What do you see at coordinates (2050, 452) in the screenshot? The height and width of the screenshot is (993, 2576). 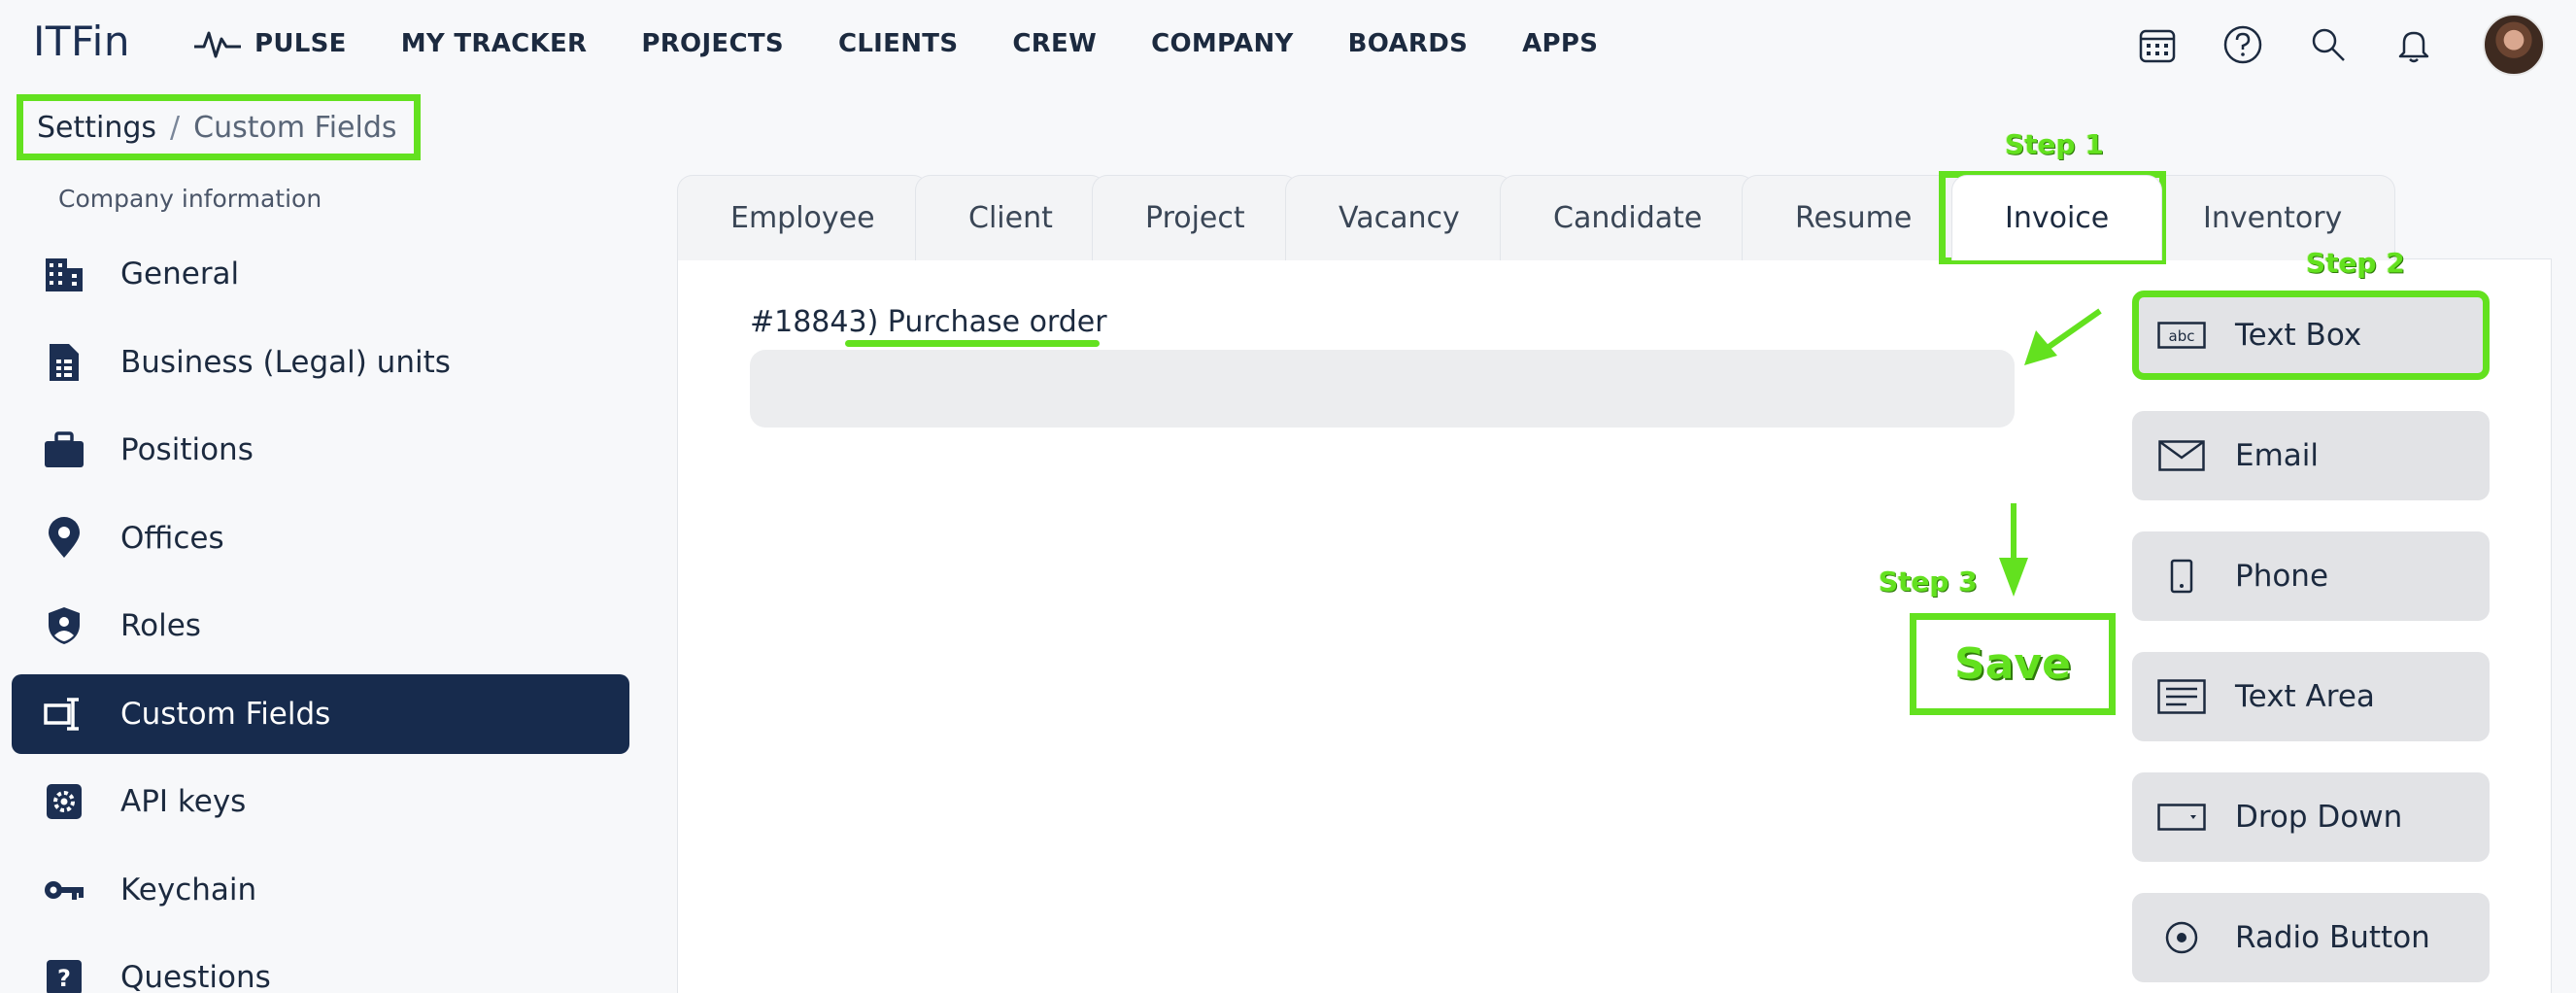 I see `annotation-arrows` at bounding box center [2050, 452].